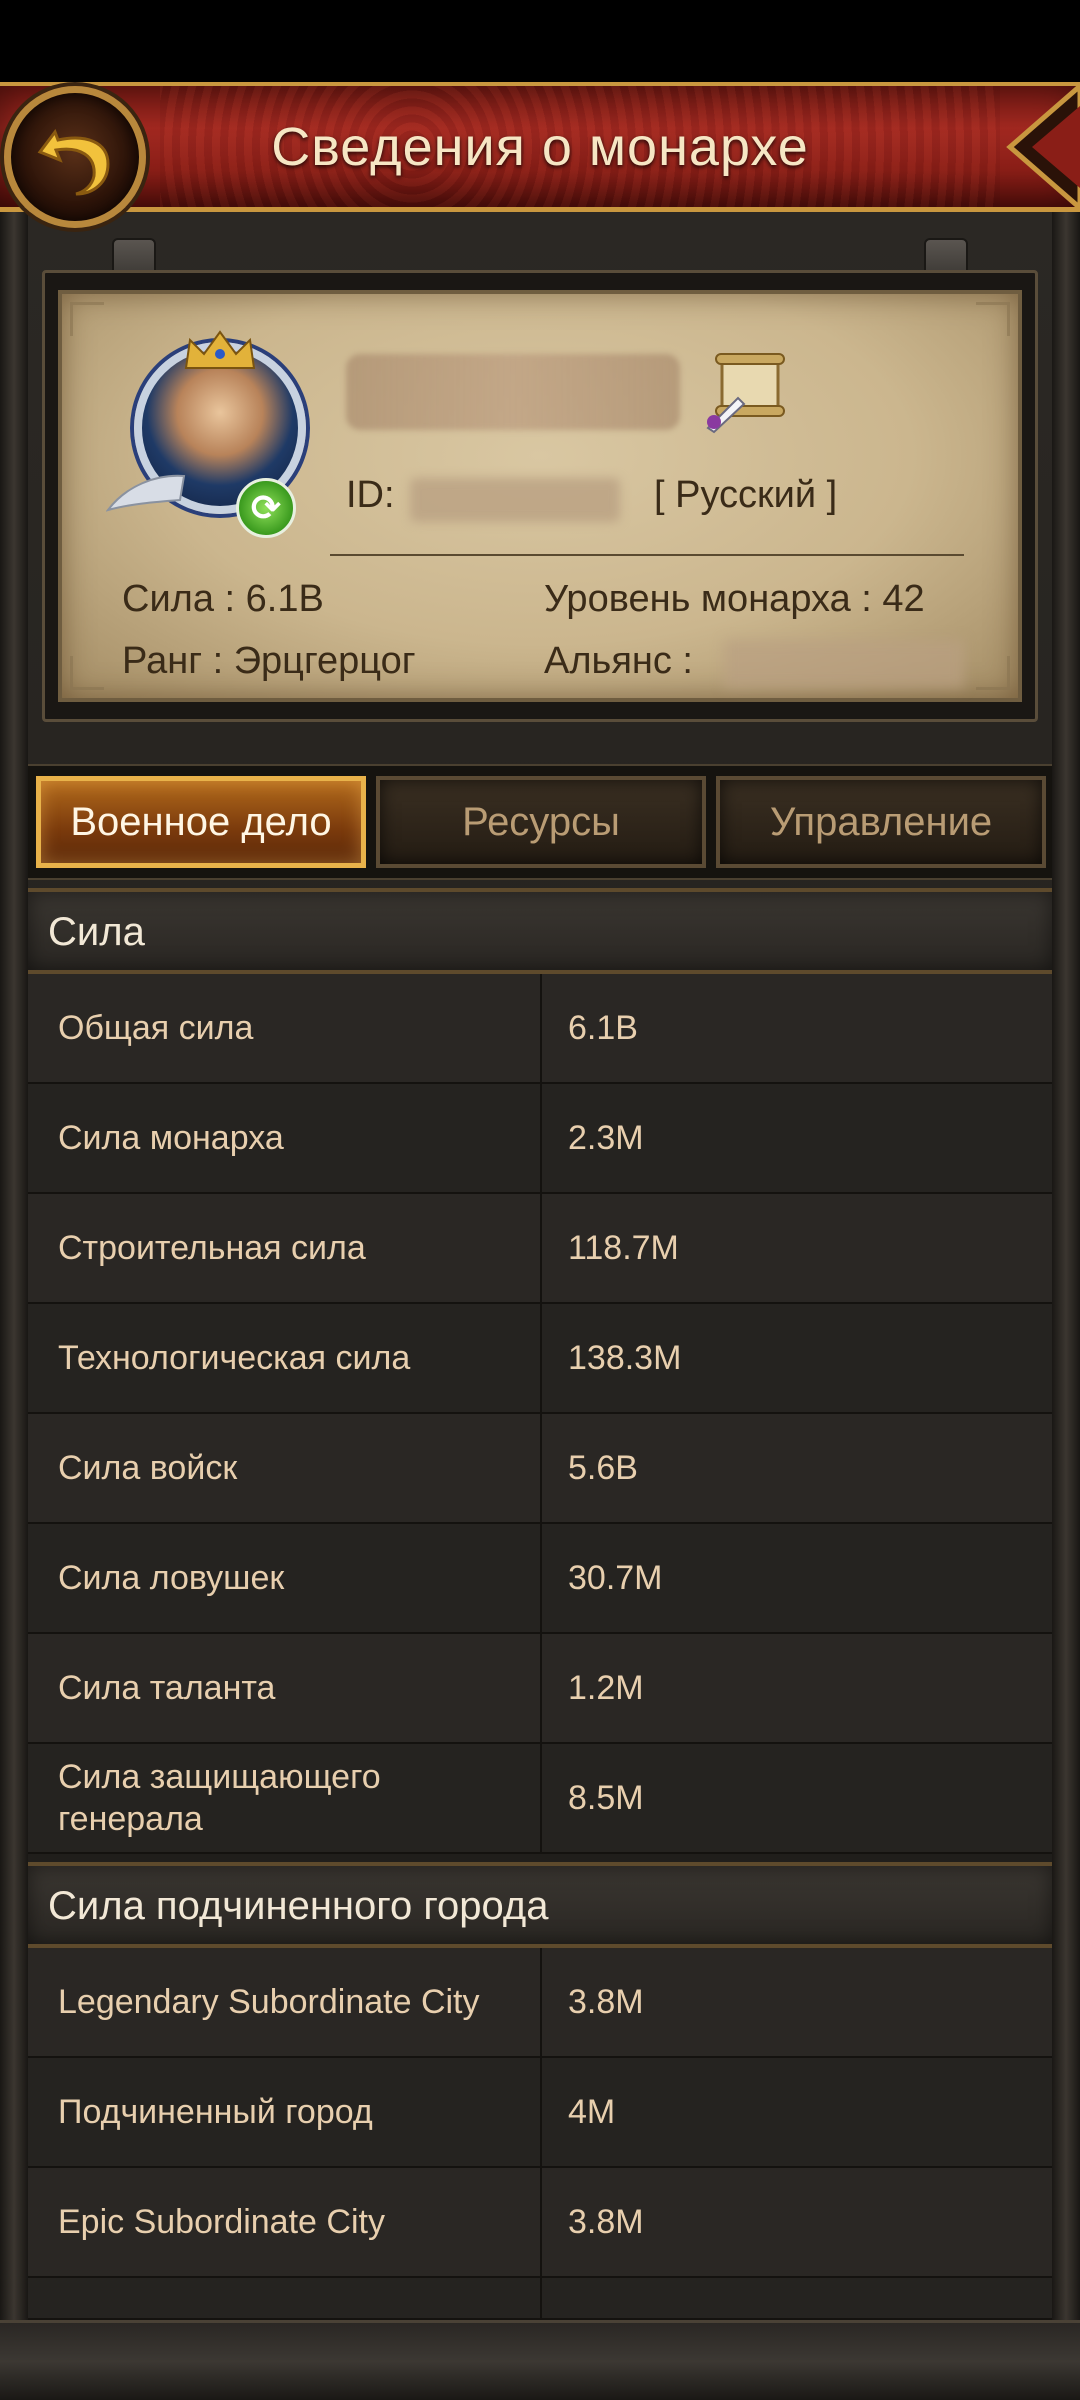 The height and width of the screenshot is (2400, 1080). Describe the element at coordinates (606, 1797) in the screenshot. I see `row-value: 8.5M` at that location.